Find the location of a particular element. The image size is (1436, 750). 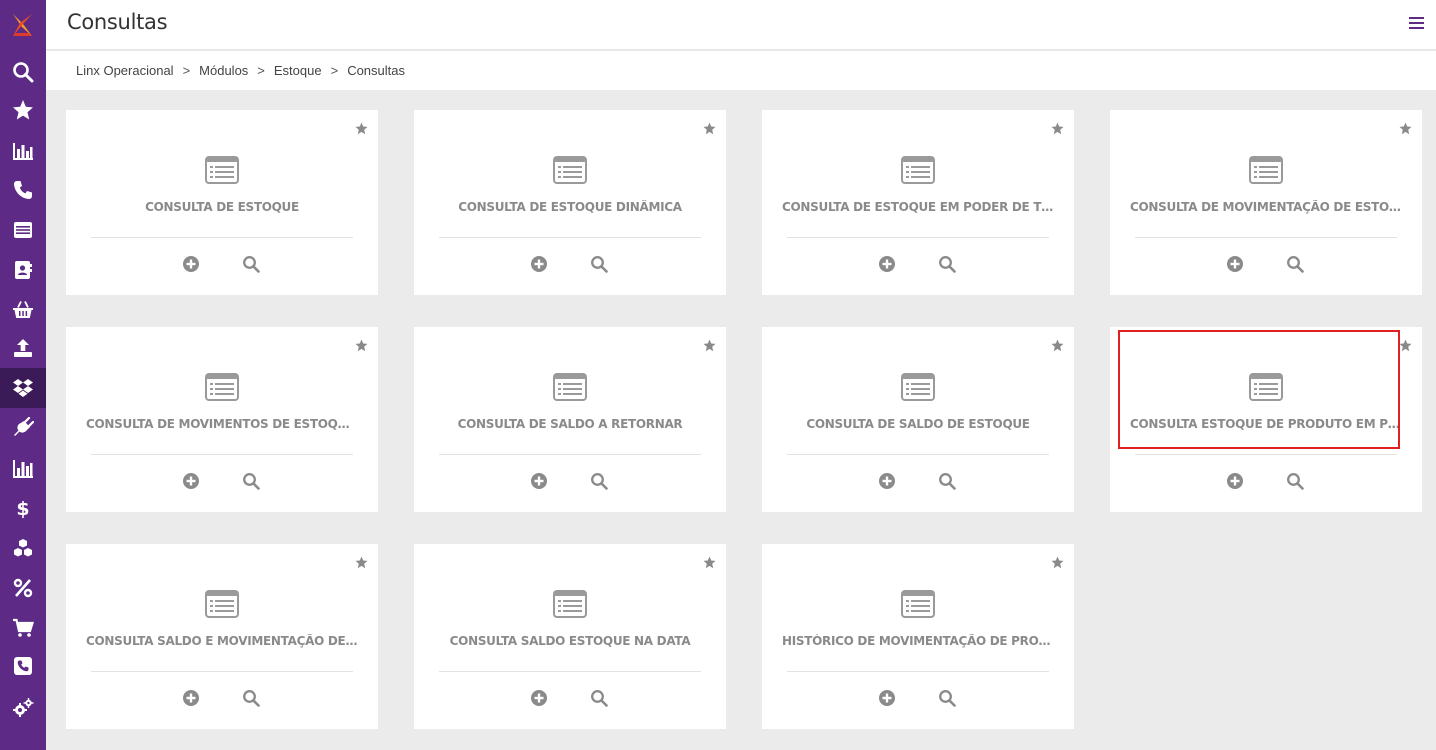

sidebar-reports-chart-icon is located at coordinates (23, 468).